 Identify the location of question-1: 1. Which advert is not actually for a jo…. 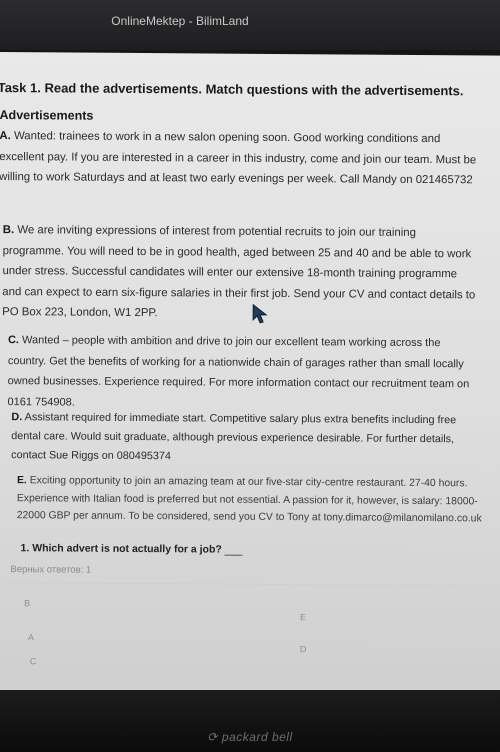
(131, 549).